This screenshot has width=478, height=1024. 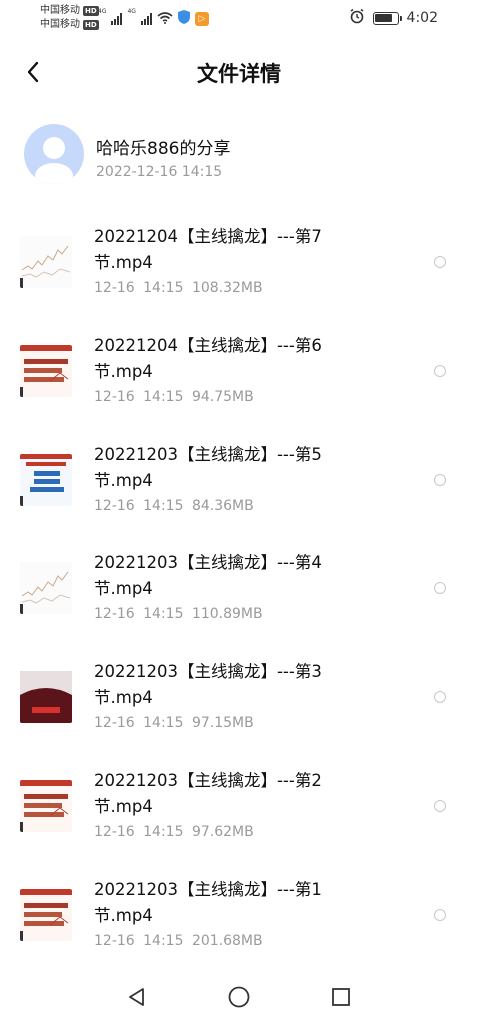 I want to click on file-name: 20221204【主线擒龙】---第7节.mp4, so click(x=208, y=249).